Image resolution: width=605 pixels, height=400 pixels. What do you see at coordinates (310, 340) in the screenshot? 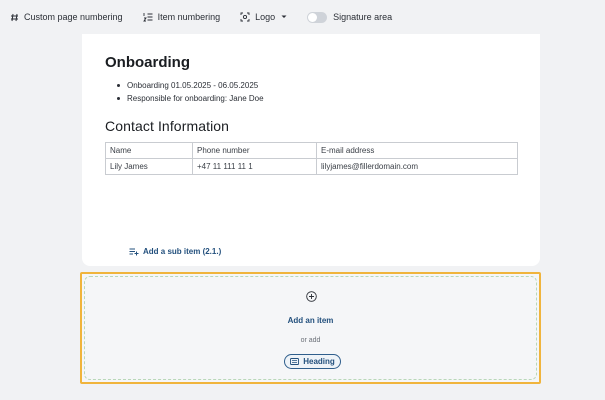
I see `or-add-label: or add` at bounding box center [310, 340].